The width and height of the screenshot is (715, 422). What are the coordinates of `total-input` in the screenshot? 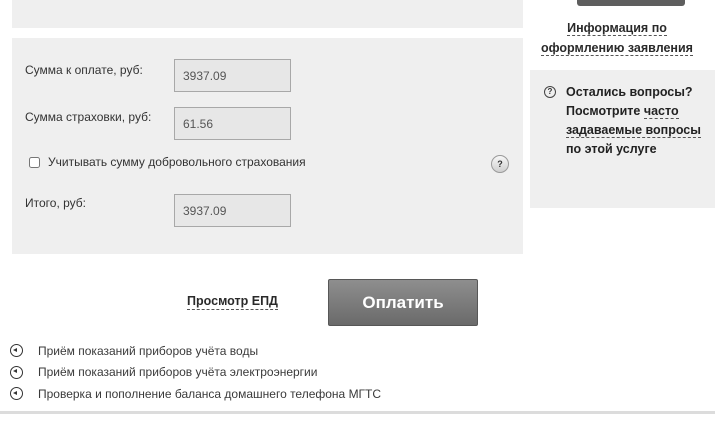 It's located at (232, 210).